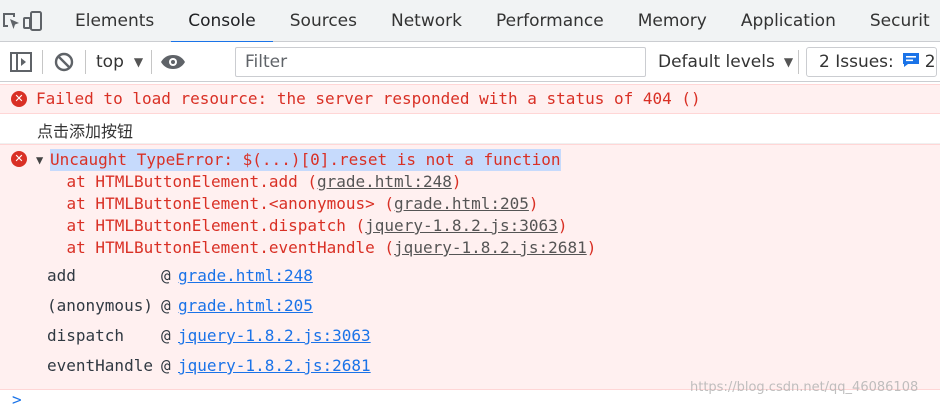 The width and height of the screenshot is (940, 408). What do you see at coordinates (274, 336) in the screenshot?
I see `trace-source-link: jquery-1.8.2.js:3063` at bounding box center [274, 336].